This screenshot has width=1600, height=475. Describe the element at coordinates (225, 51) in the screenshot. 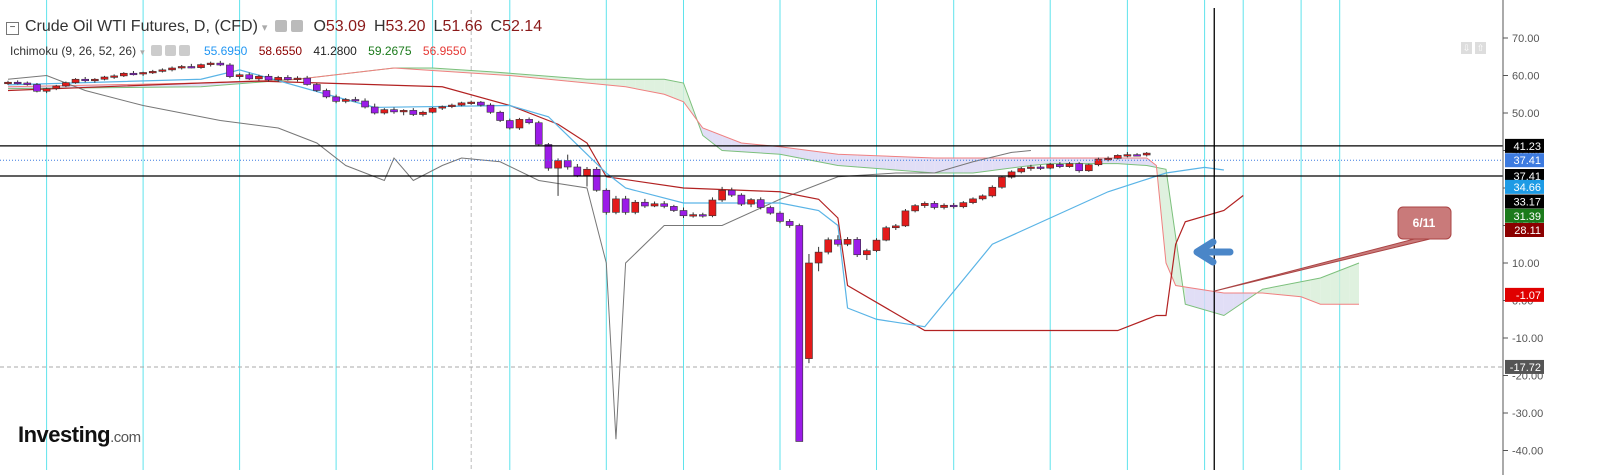

I see `indicator-value-conversion: 55.6950` at that location.